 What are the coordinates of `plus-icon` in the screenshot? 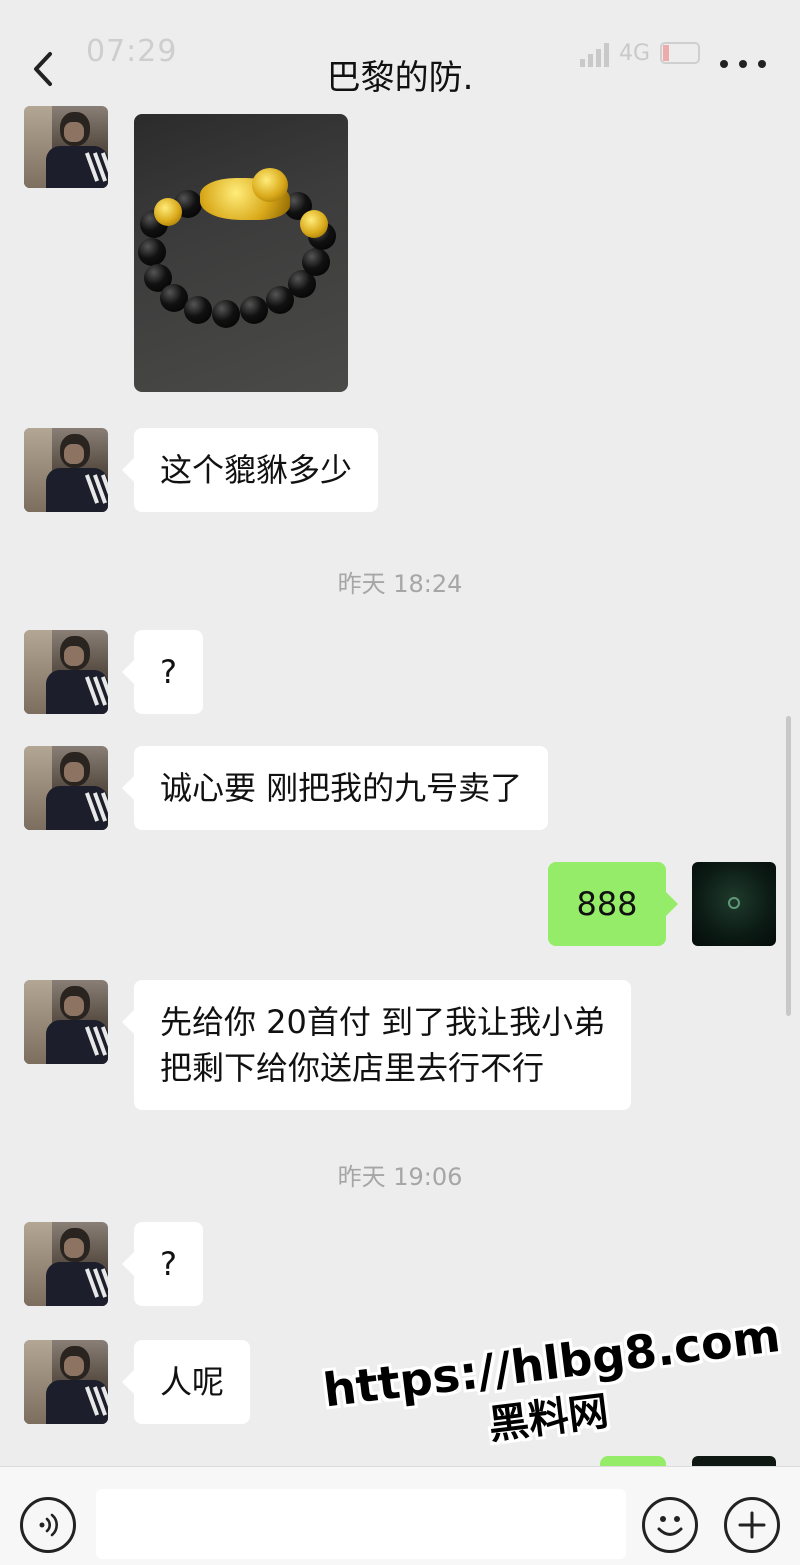 It's located at (752, 1525).